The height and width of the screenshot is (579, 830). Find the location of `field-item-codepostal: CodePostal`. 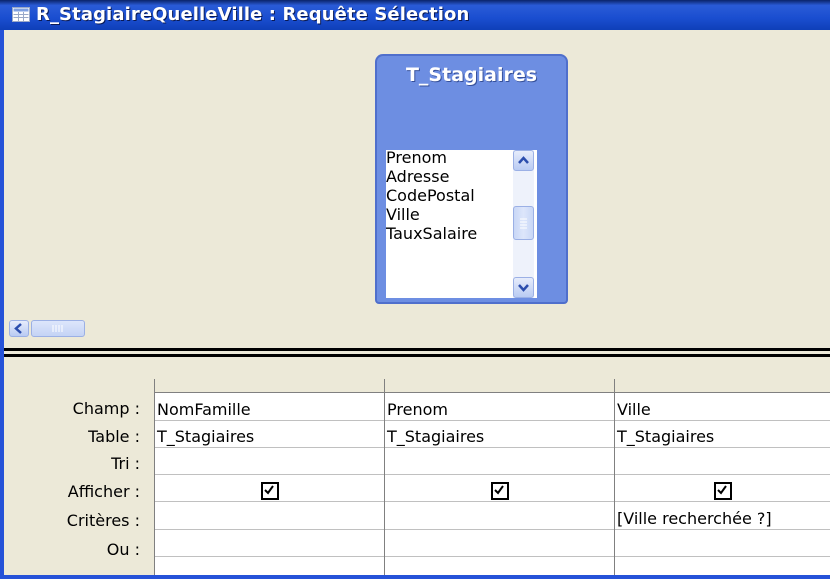

field-item-codepostal: CodePostal is located at coordinates (461, 195).